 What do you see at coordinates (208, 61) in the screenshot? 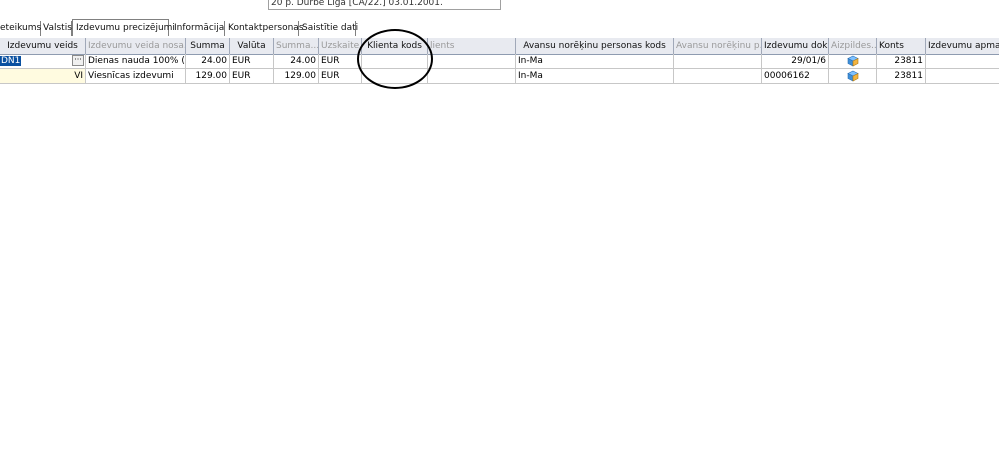
I see `cell-summa: 24.00` at bounding box center [208, 61].